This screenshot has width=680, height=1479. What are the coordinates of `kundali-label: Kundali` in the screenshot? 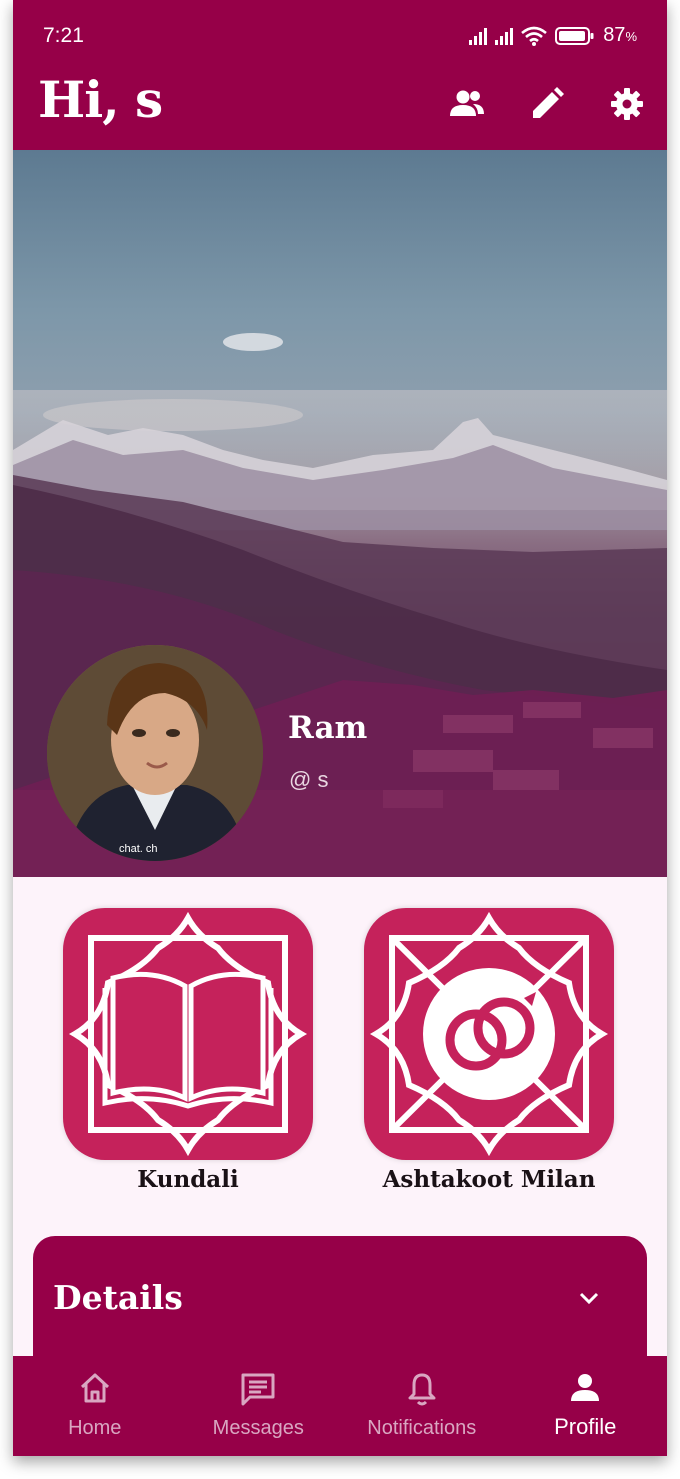 It's located at (188, 1179).